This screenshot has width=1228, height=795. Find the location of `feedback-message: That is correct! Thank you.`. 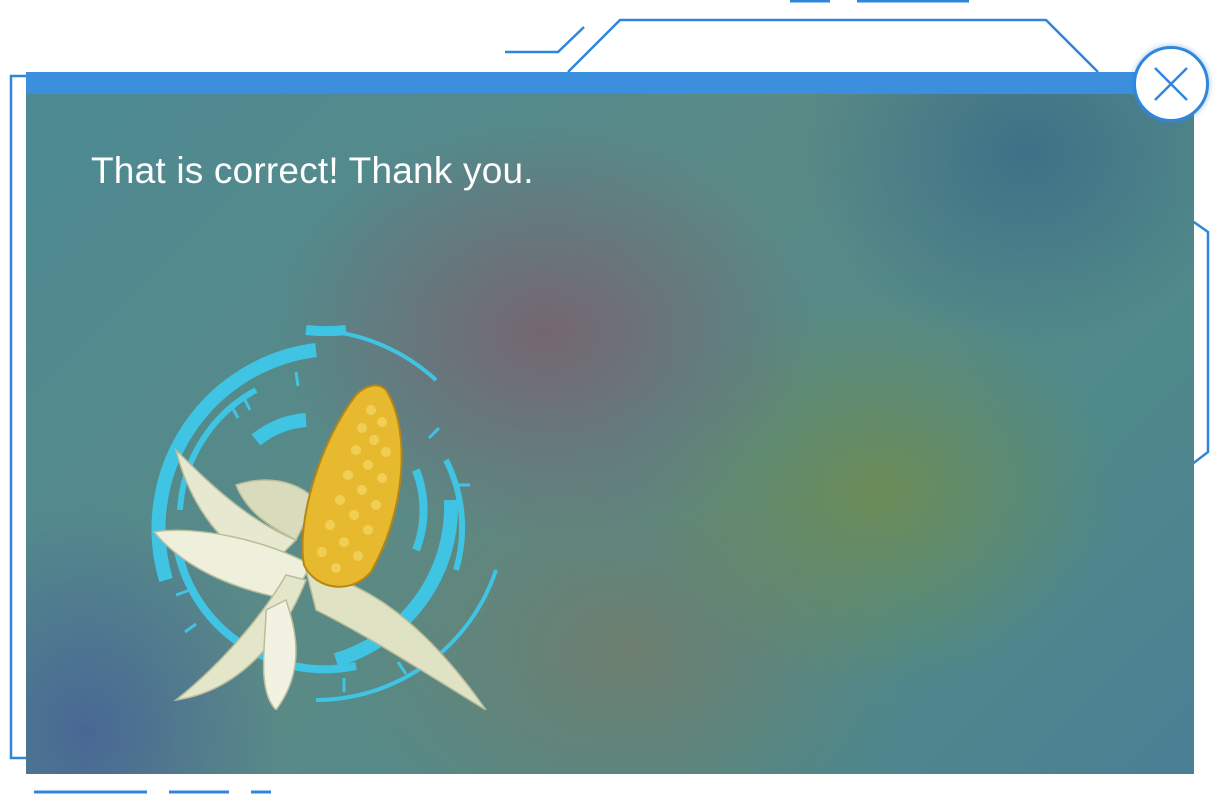

feedback-message: That is correct! Thank you. is located at coordinates (312, 170).